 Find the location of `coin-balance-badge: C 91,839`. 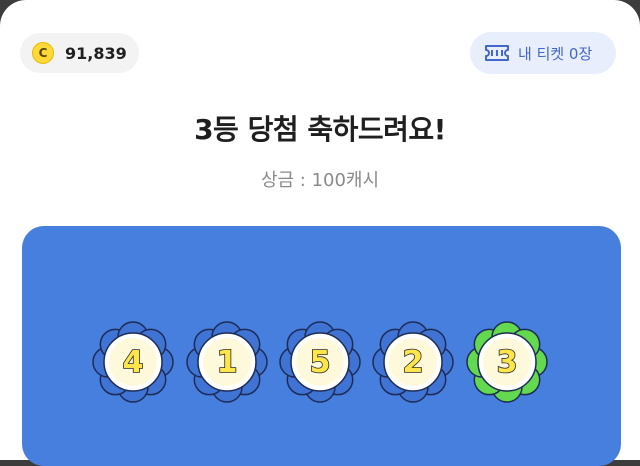

coin-balance-badge: C 91,839 is located at coordinates (79, 53).